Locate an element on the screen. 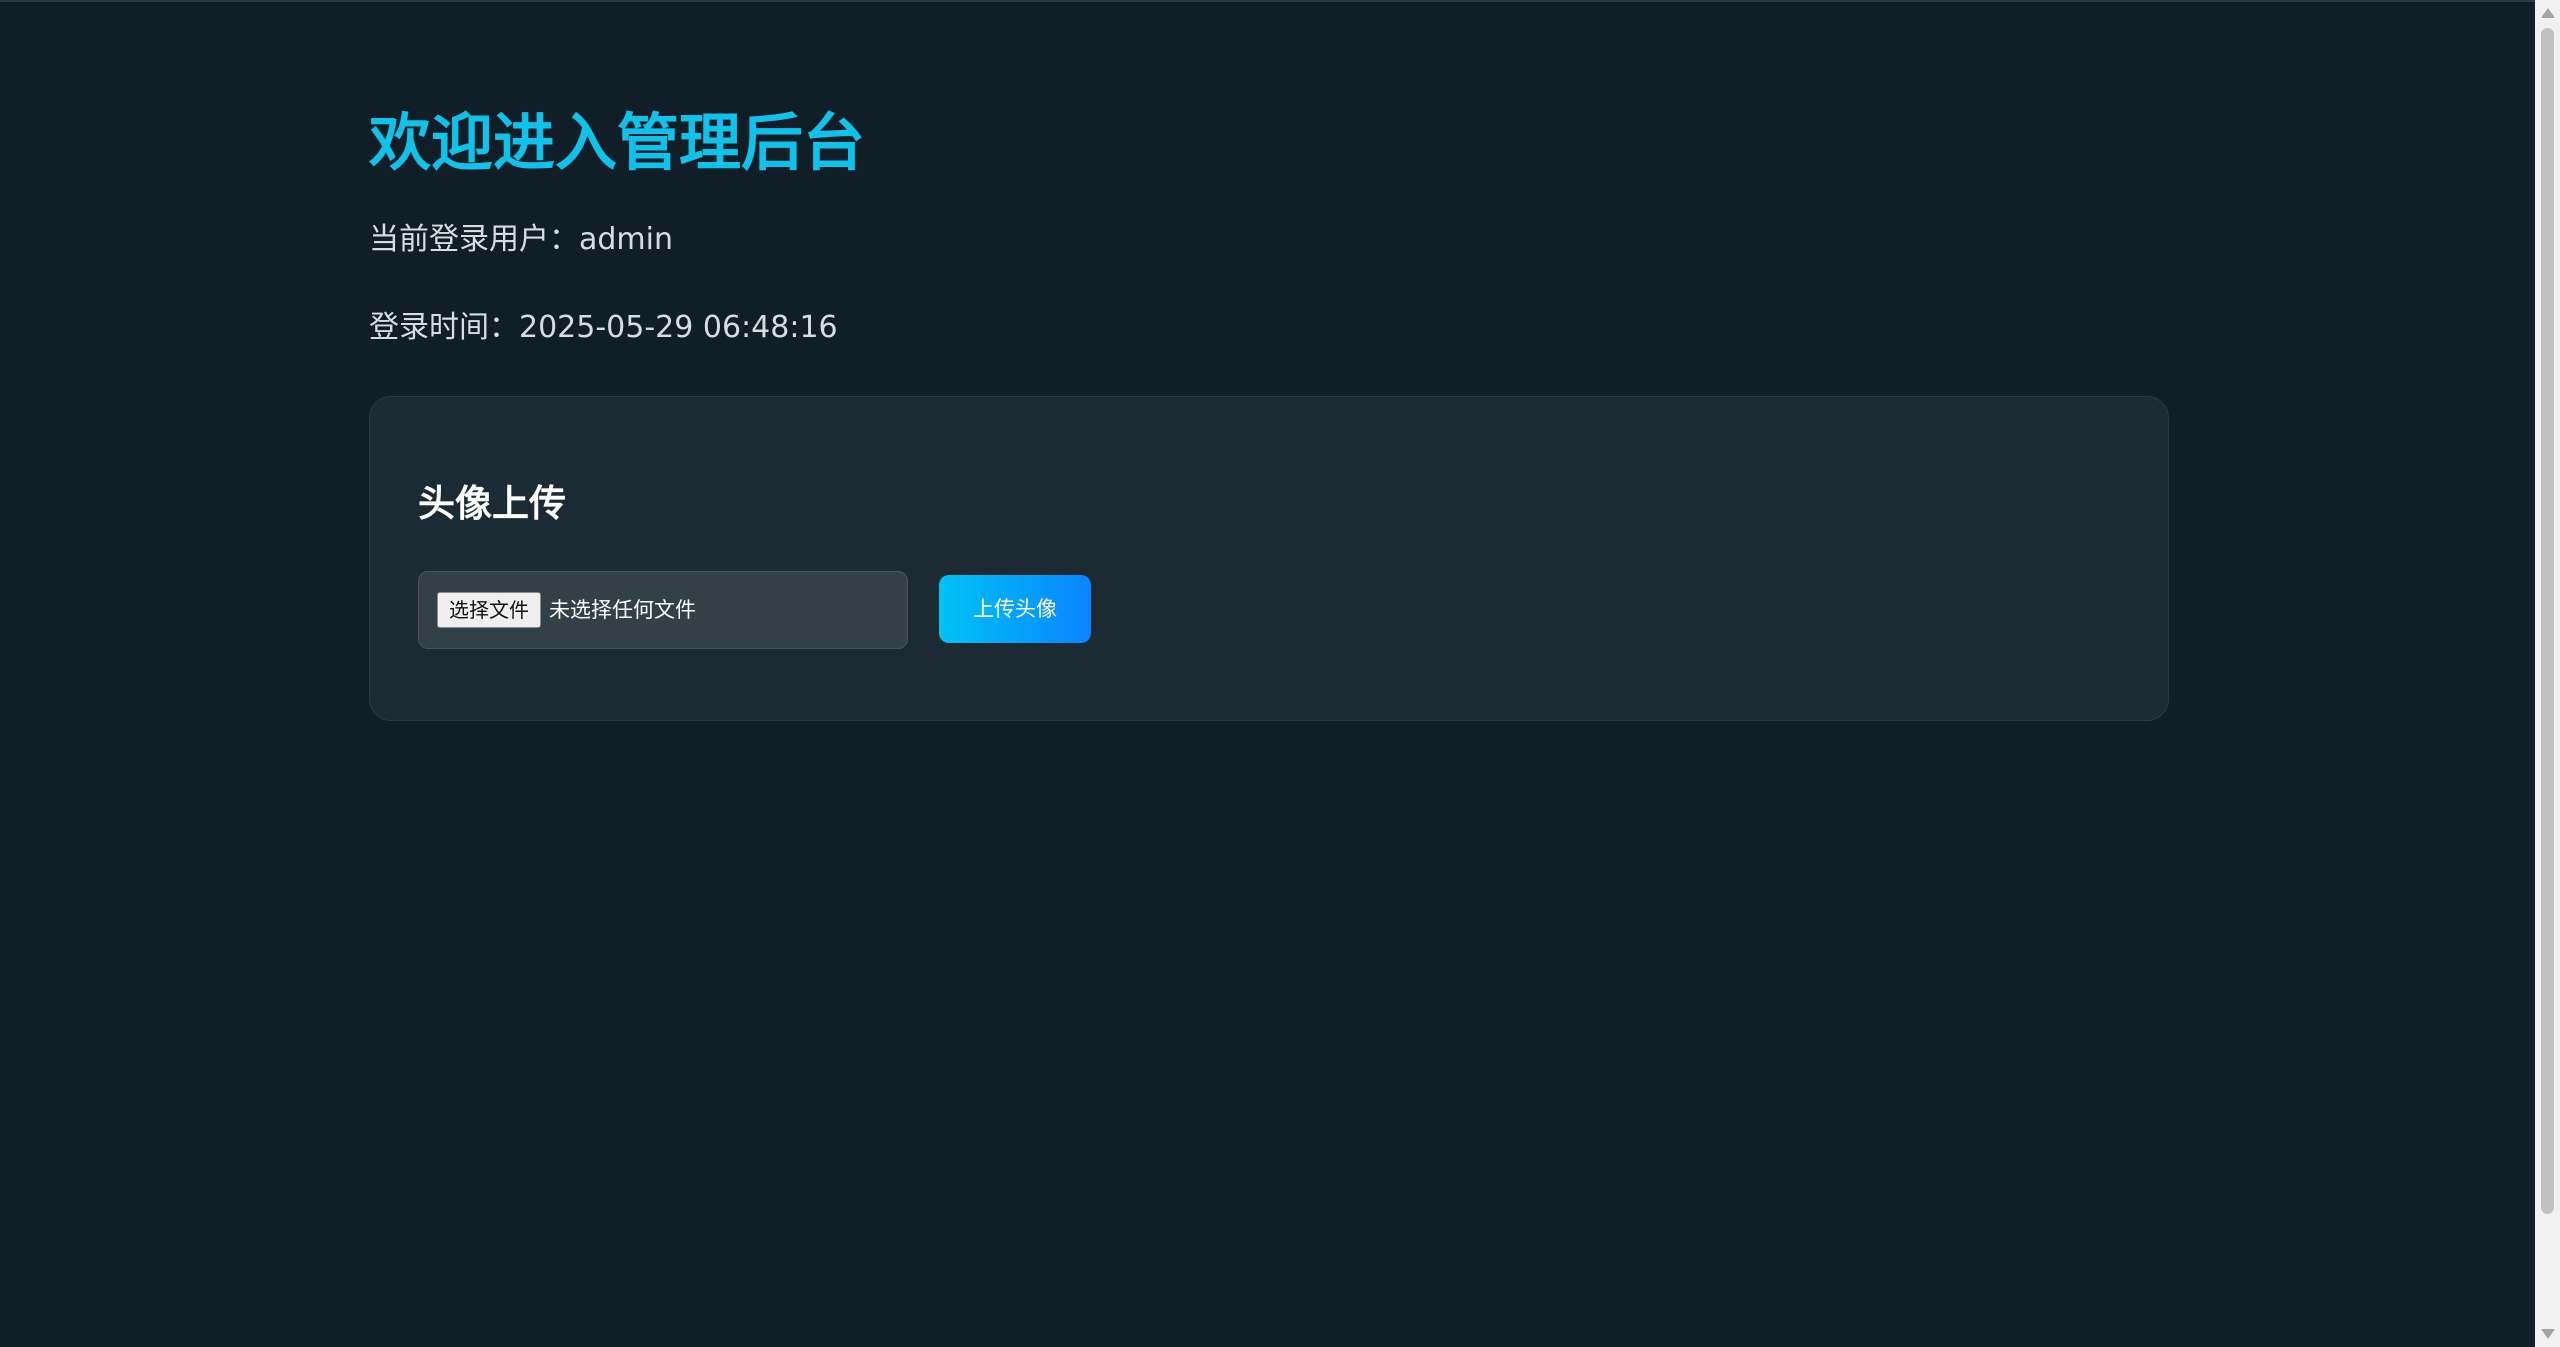 The width and height of the screenshot is (2560, 1347). login-time-text: 登录时间：2025-05-29 06:48:16 is located at coordinates (603, 327).